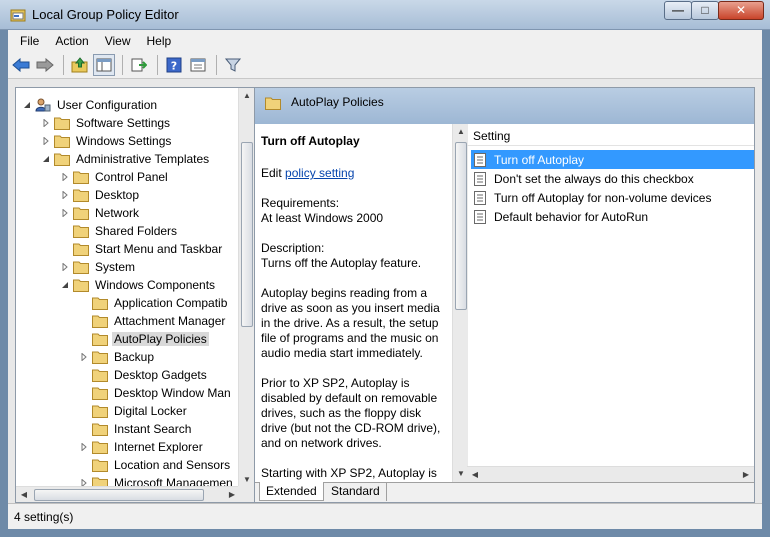 The image size is (770, 537). Describe the element at coordinates (155, 285) in the screenshot. I see `tree-item-label: Windows Components` at that location.